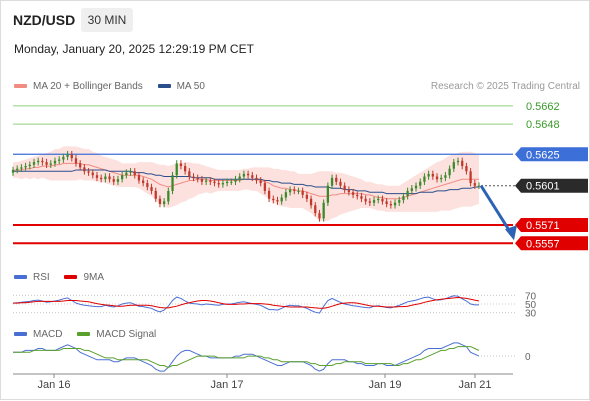 This screenshot has width=590, height=401. I want to click on rsi-ma-line, so click(246, 302).